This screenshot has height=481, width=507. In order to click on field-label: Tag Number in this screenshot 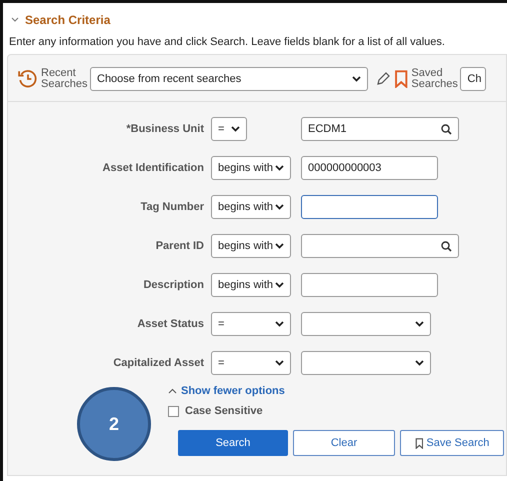, I will do `click(172, 207)`.